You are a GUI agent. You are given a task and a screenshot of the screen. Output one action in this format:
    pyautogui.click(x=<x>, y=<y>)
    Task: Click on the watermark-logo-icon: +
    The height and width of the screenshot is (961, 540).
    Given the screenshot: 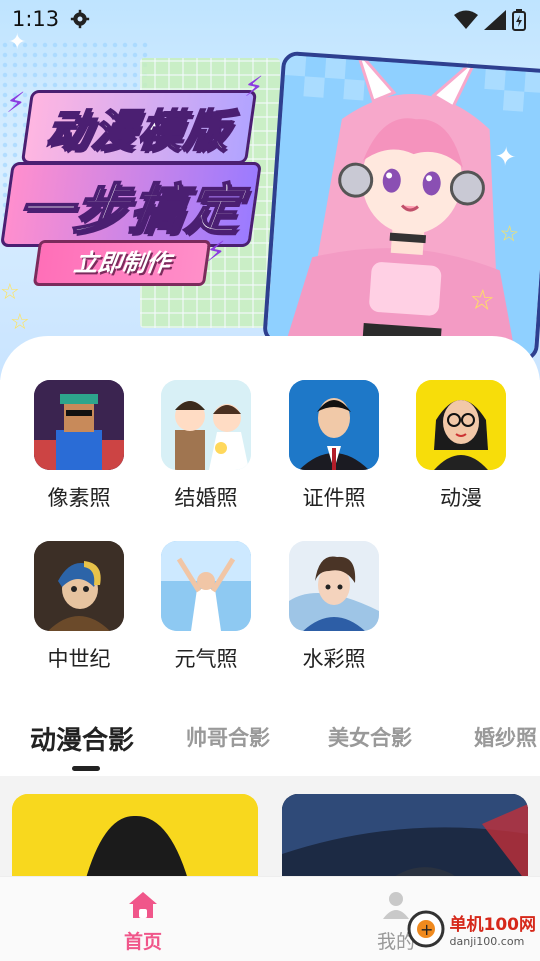 What is the action you would take?
    pyautogui.click(x=425, y=929)
    